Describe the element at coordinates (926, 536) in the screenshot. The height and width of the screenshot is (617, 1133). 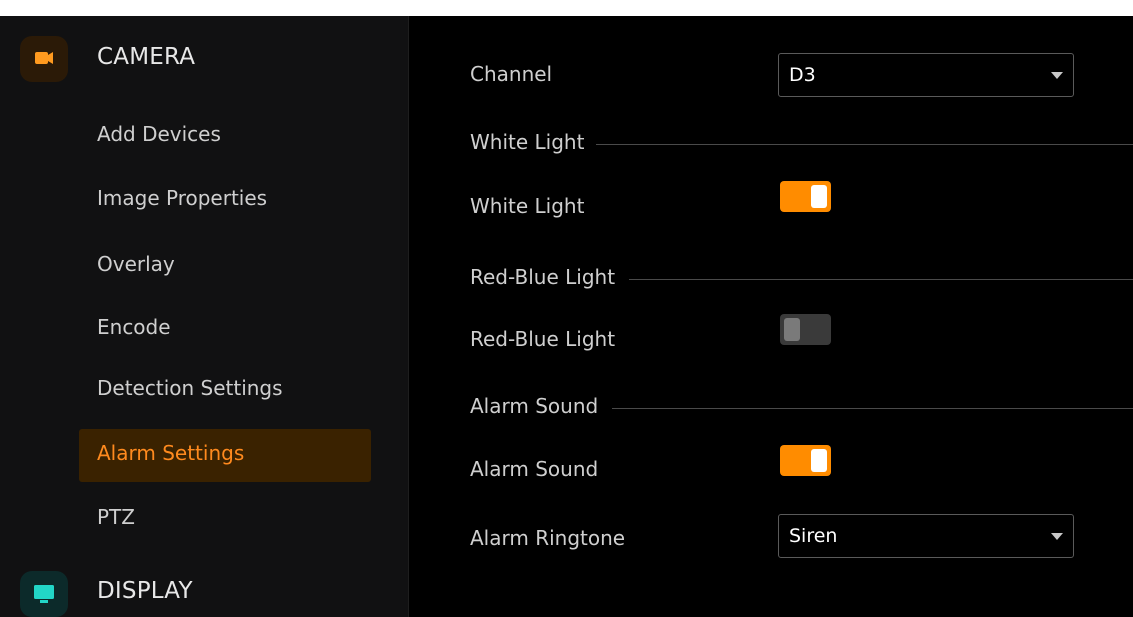
I see `alarm-ringtone-select: Siren` at that location.